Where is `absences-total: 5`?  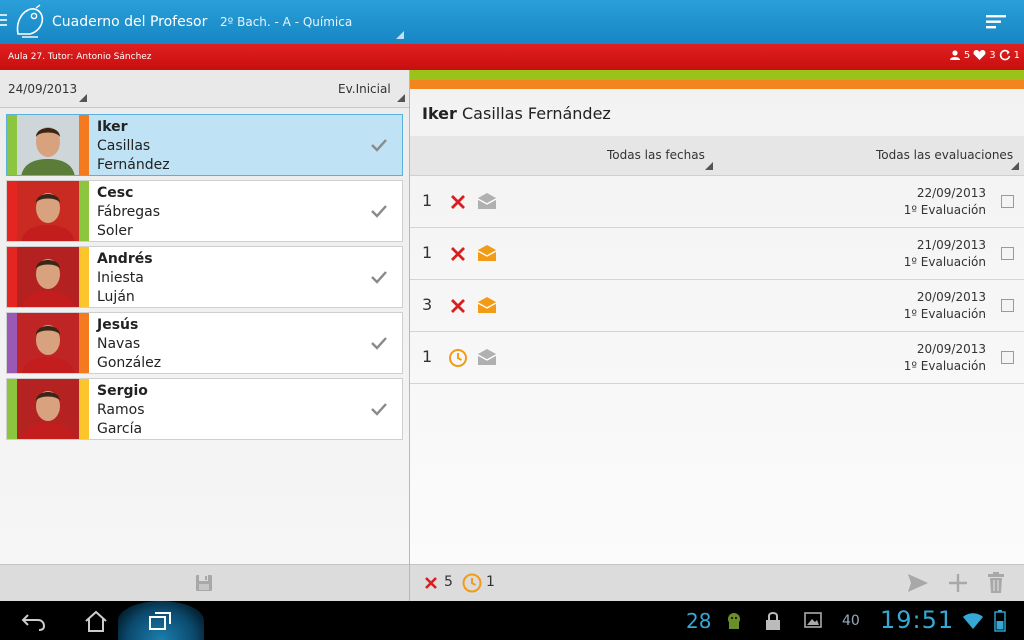 absences-total: 5 is located at coordinates (448, 582).